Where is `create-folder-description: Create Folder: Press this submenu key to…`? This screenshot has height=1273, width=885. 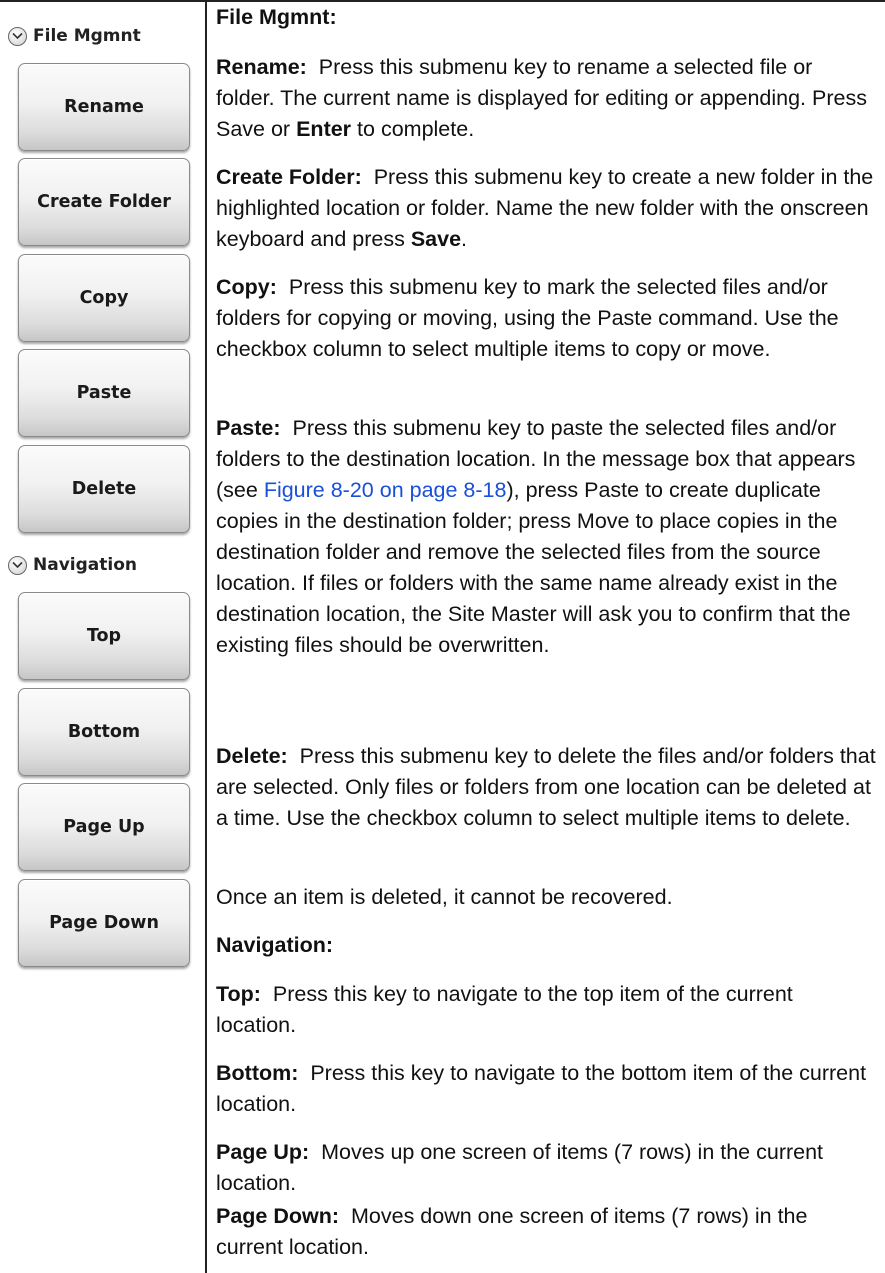
create-folder-description: Create Folder: Press this submenu key to… is located at coordinates (546, 208).